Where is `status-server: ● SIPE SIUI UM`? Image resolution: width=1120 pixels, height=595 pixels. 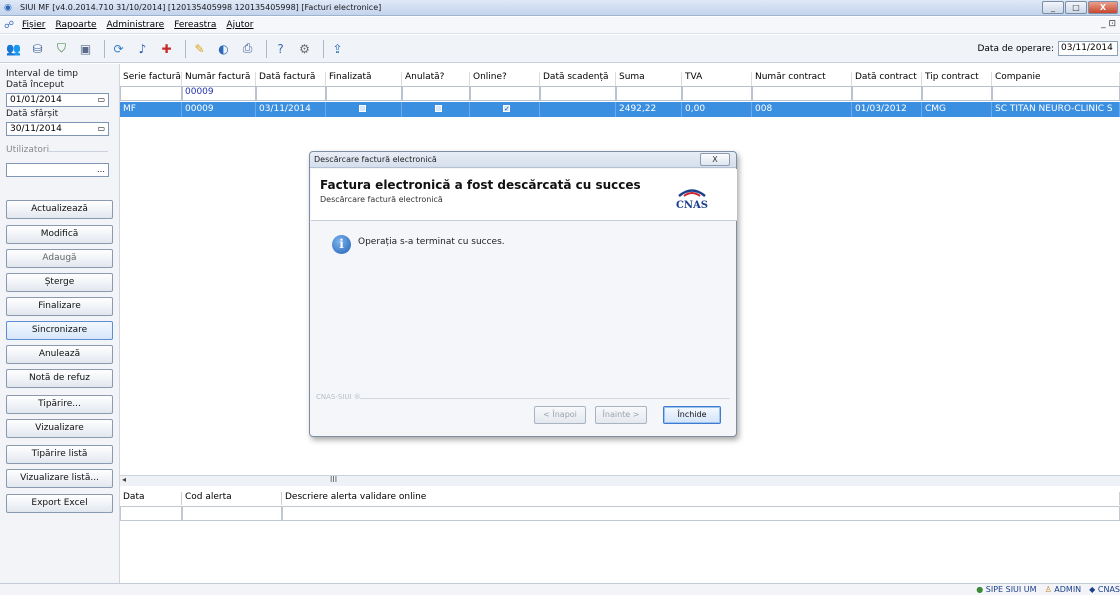
status-server: ● SIPE SIUI UM is located at coordinates (1006, 589).